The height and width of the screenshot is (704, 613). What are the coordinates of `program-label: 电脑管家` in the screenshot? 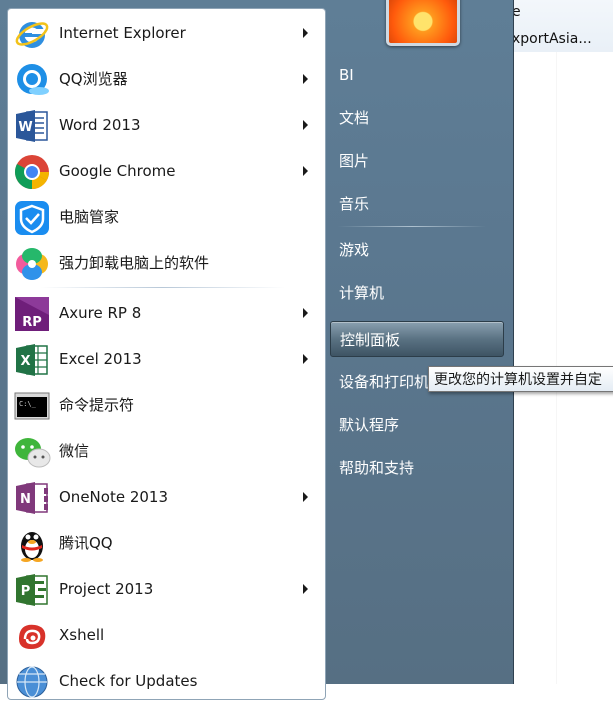 It's located at (89, 217).